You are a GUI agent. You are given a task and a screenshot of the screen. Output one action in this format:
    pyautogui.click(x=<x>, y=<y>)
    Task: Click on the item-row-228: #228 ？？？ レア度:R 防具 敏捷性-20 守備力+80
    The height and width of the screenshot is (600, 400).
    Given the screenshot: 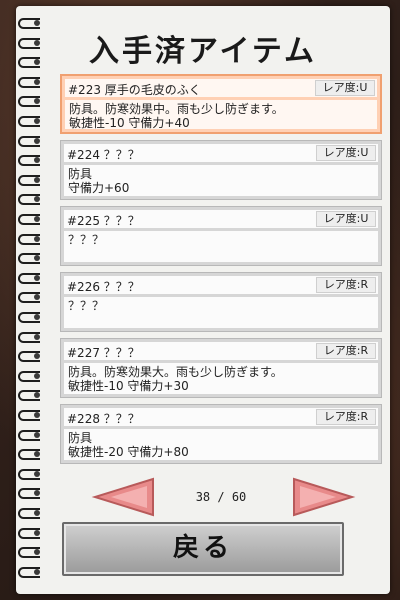 What is the action you would take?
    pyautogui.click(x=221, y=434)
    